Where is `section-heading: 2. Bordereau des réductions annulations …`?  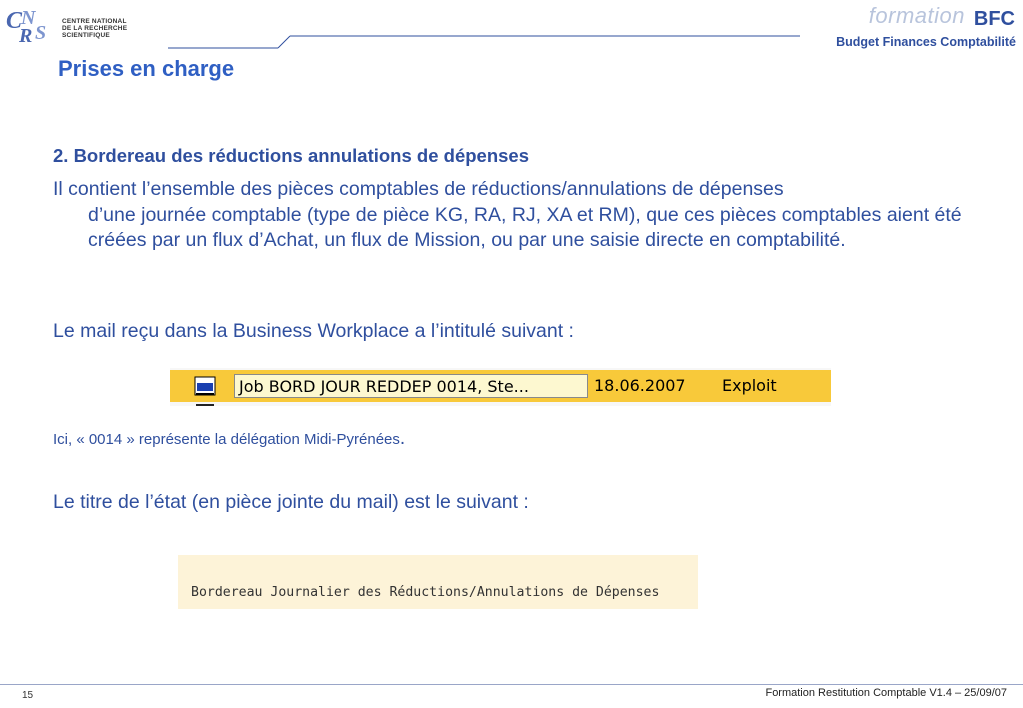
section-heading: 2. Bordereau des réductions annulations … is located at coordinates (291, 155).